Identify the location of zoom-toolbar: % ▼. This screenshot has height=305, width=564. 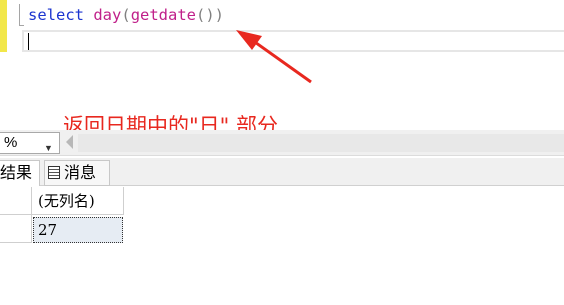
(282, 143).